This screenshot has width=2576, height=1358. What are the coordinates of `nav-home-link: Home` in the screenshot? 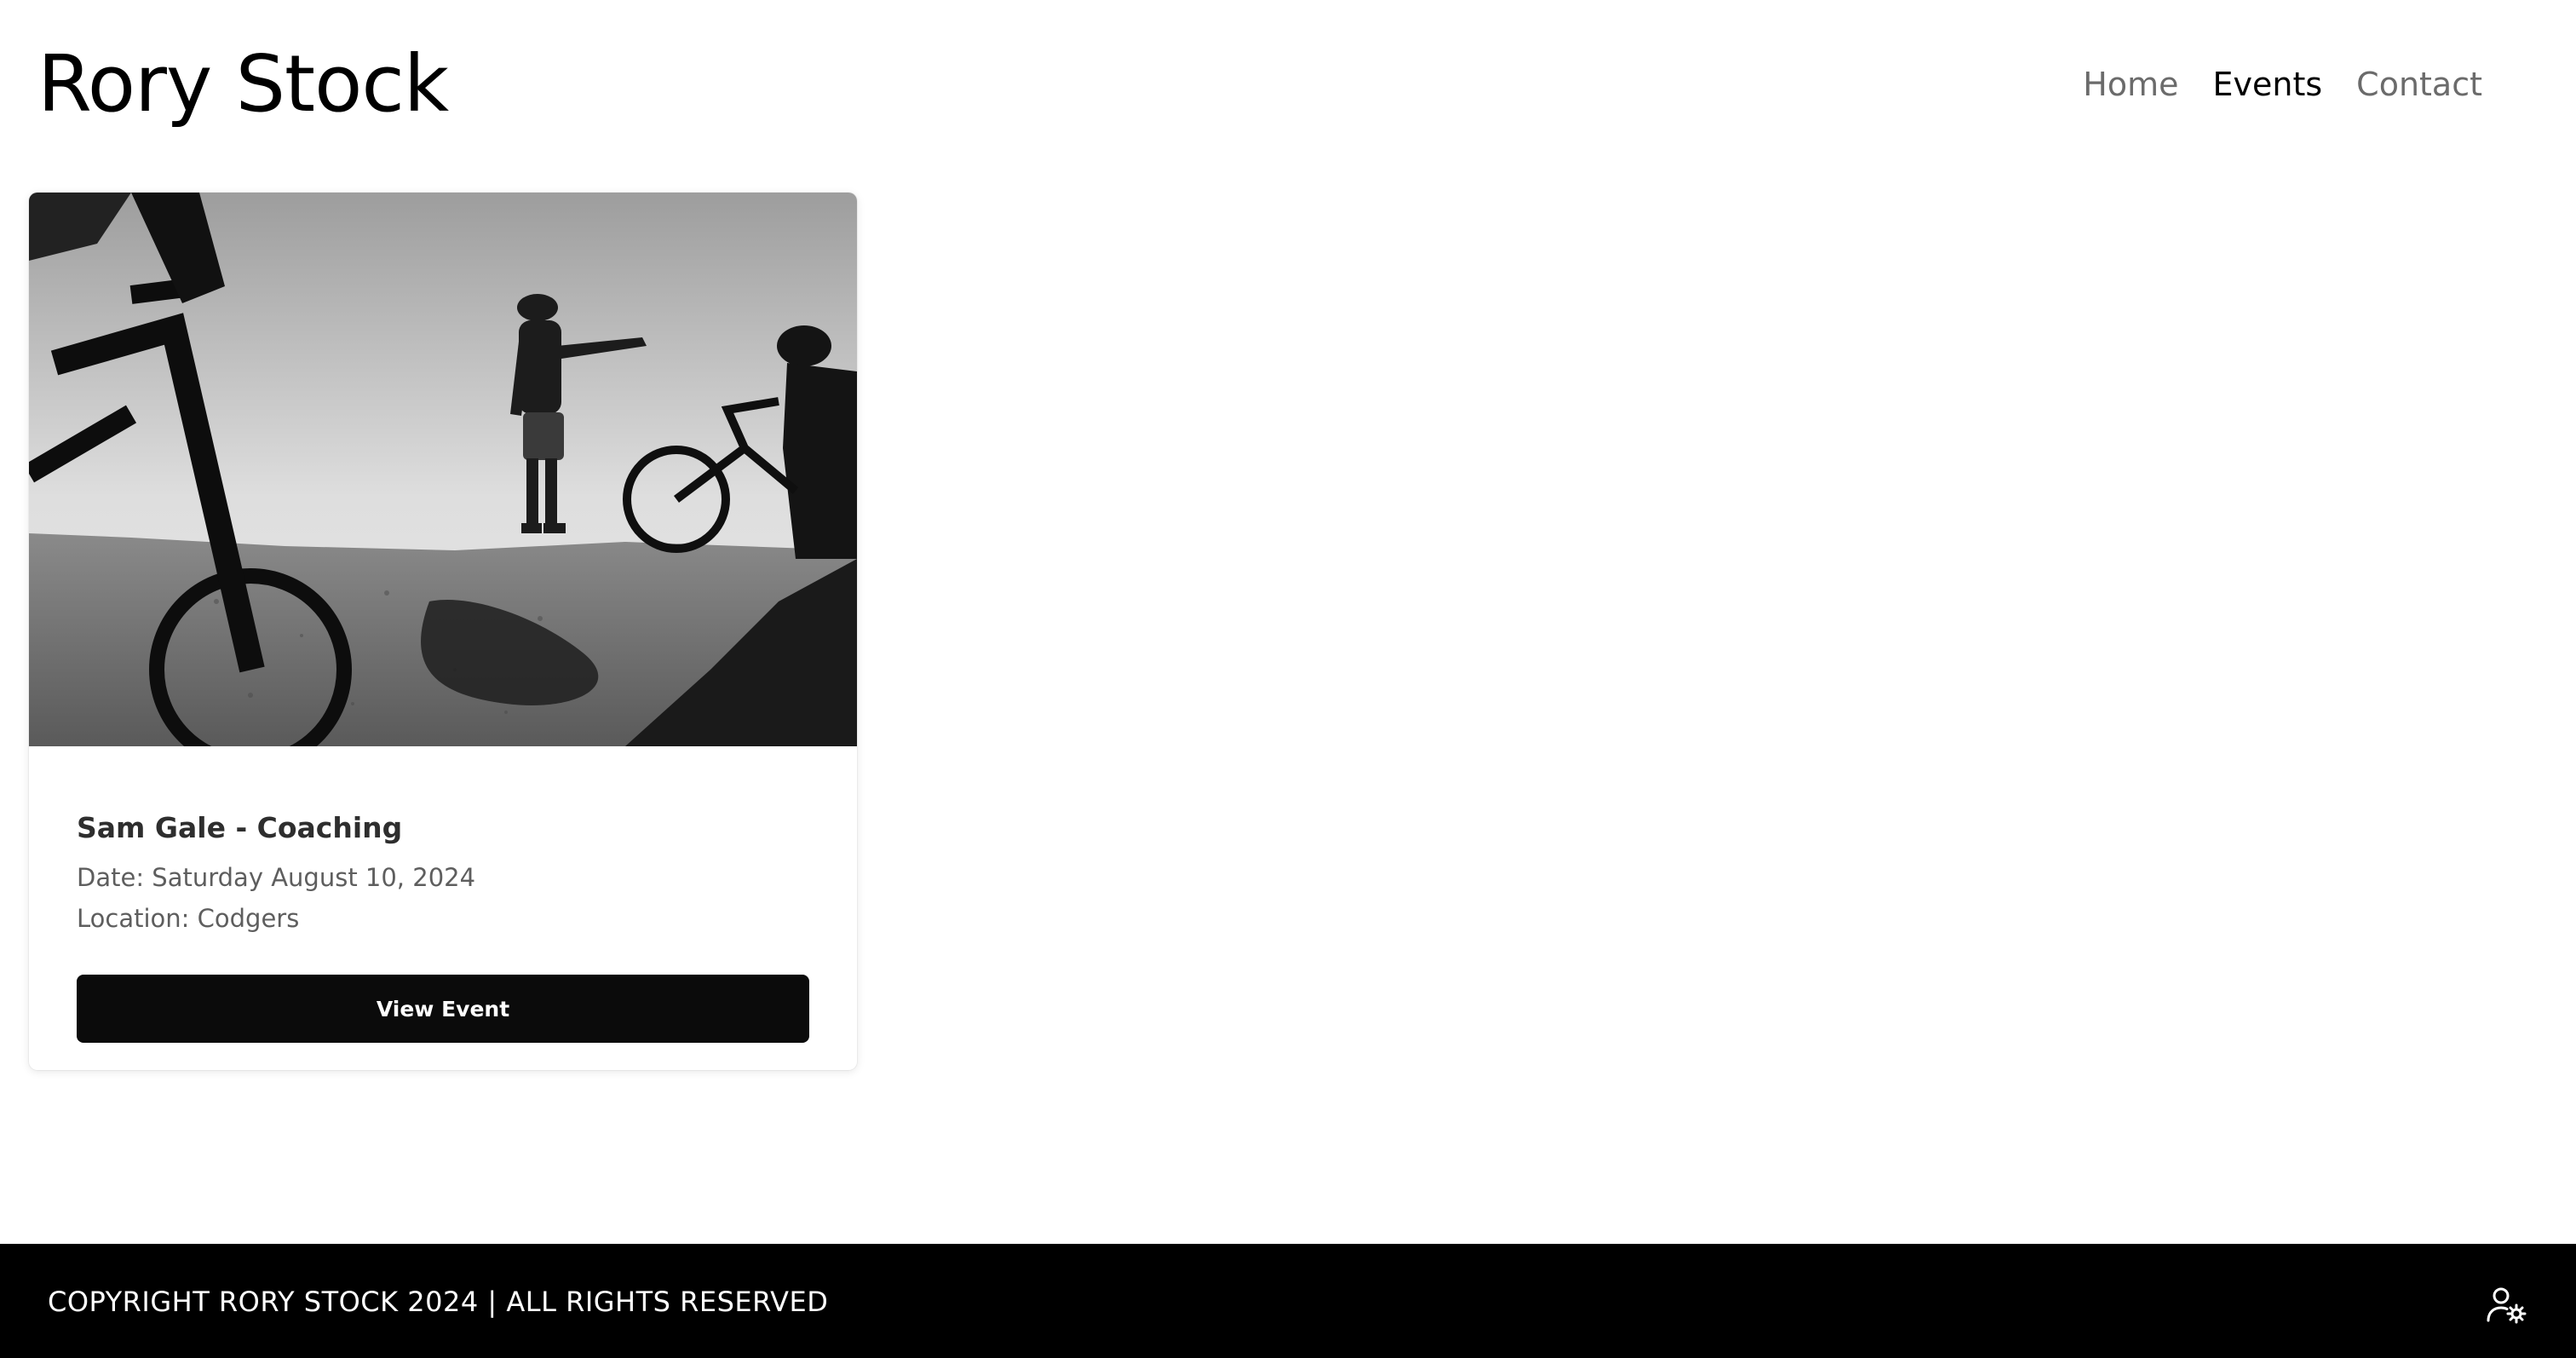 It's located at (2130, 85).